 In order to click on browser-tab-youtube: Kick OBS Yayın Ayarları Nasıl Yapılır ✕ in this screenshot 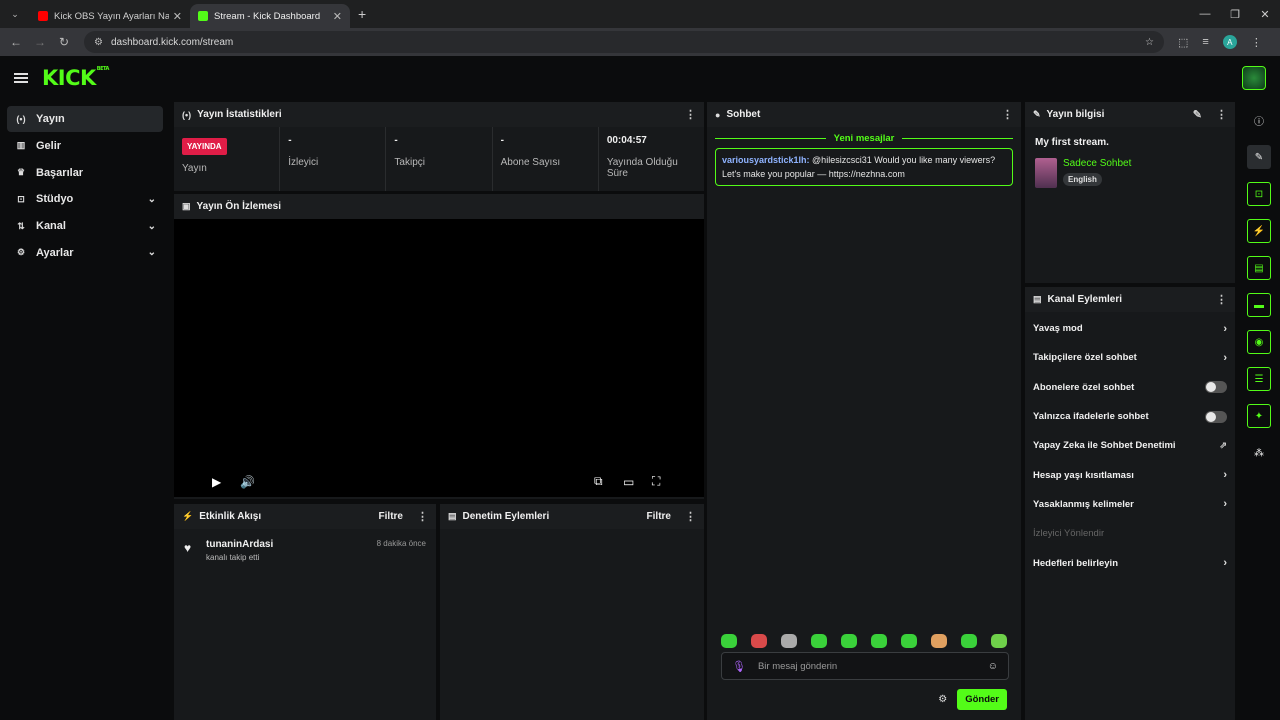, I will do `click(110, 16)`.